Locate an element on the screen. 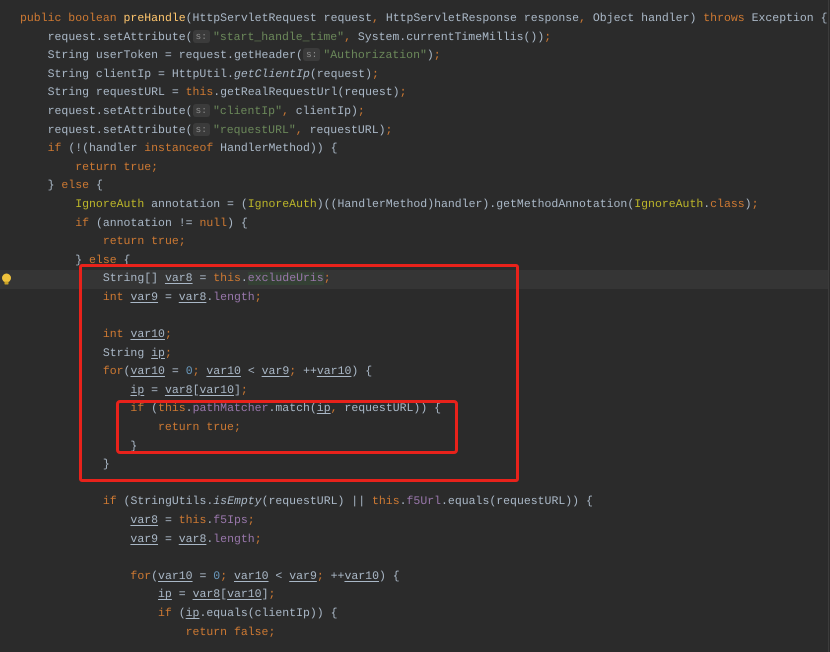 The width and height of the screenshot is (830, 652). code-line: public boolean preHandle(HttpServletRequest request, HttpServletResponse response, Object handler) throws Exception { is located at coordinates (423, 19).